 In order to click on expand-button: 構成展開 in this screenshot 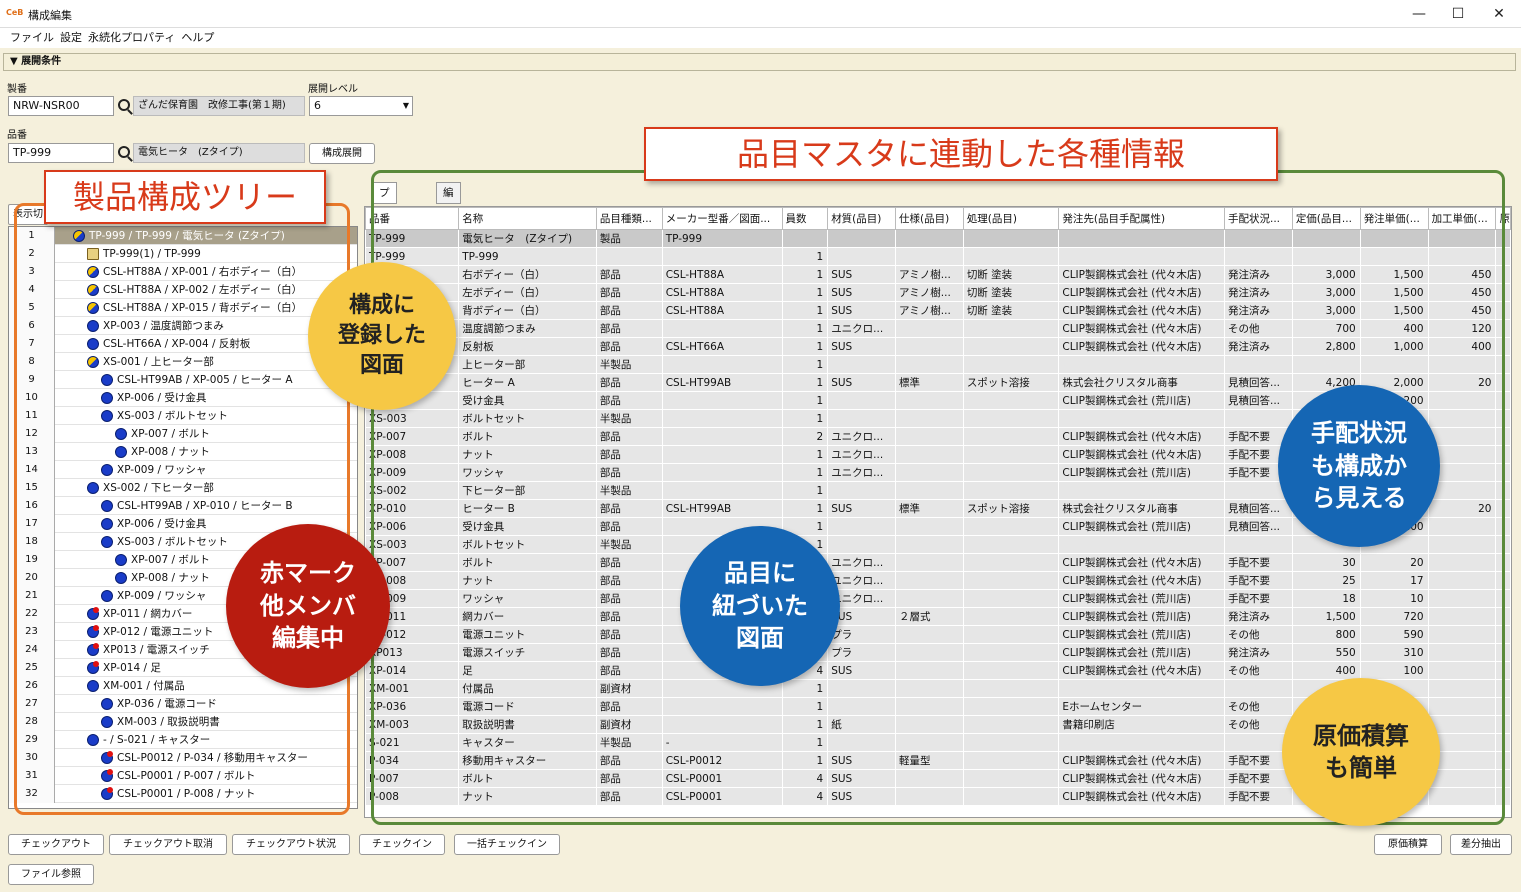, I will do `click(342, 153)`.